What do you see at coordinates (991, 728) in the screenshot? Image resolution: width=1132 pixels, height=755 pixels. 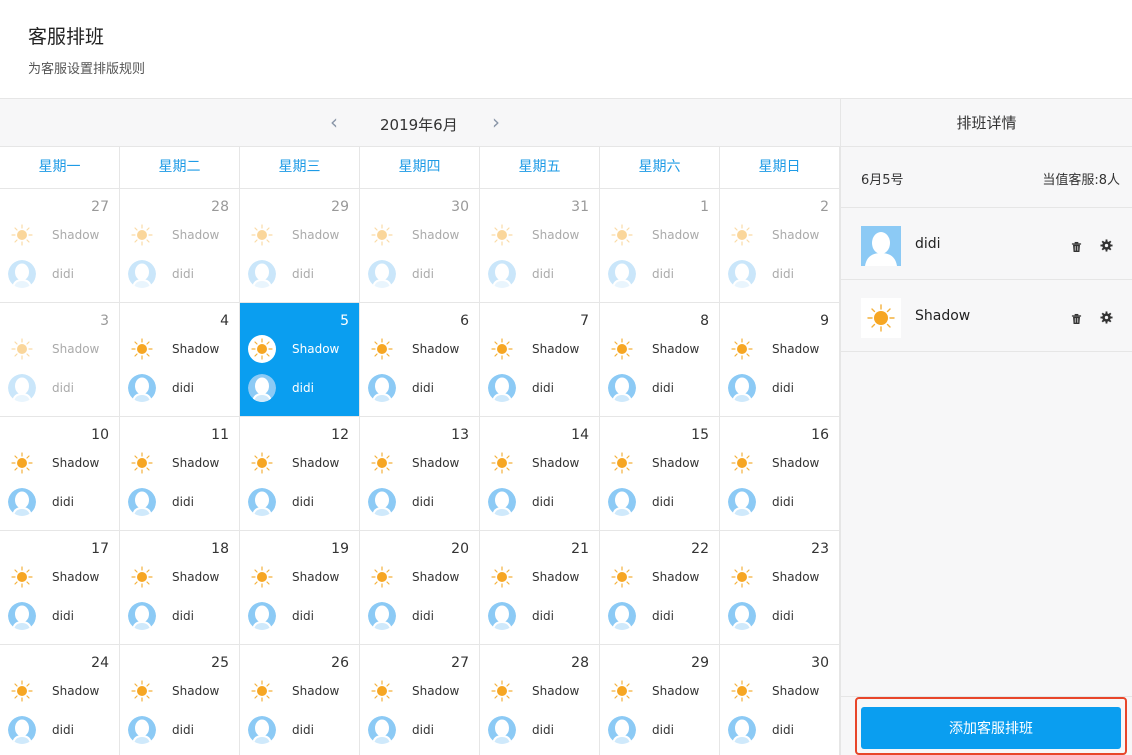 I see `add-schedule-button: 添加客服排班` at bounding box center [991, 728].